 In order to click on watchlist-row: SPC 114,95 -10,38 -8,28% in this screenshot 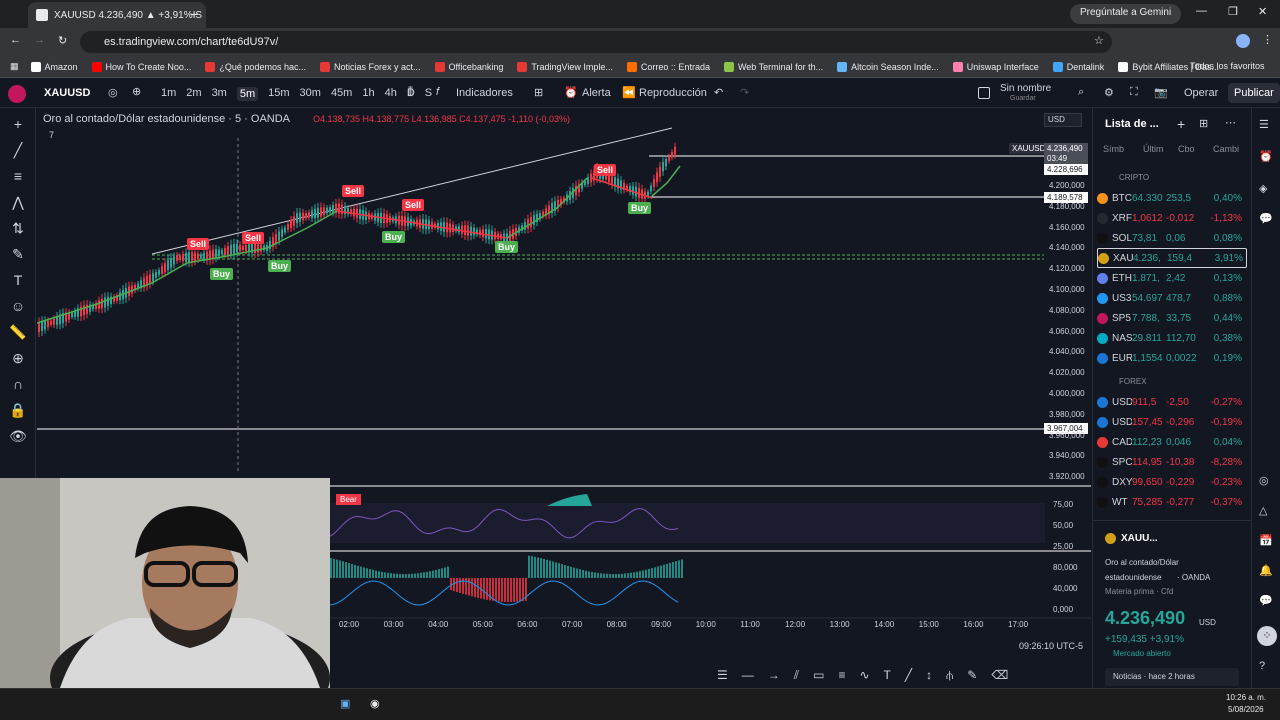, I will do `click(1172, 462)`.